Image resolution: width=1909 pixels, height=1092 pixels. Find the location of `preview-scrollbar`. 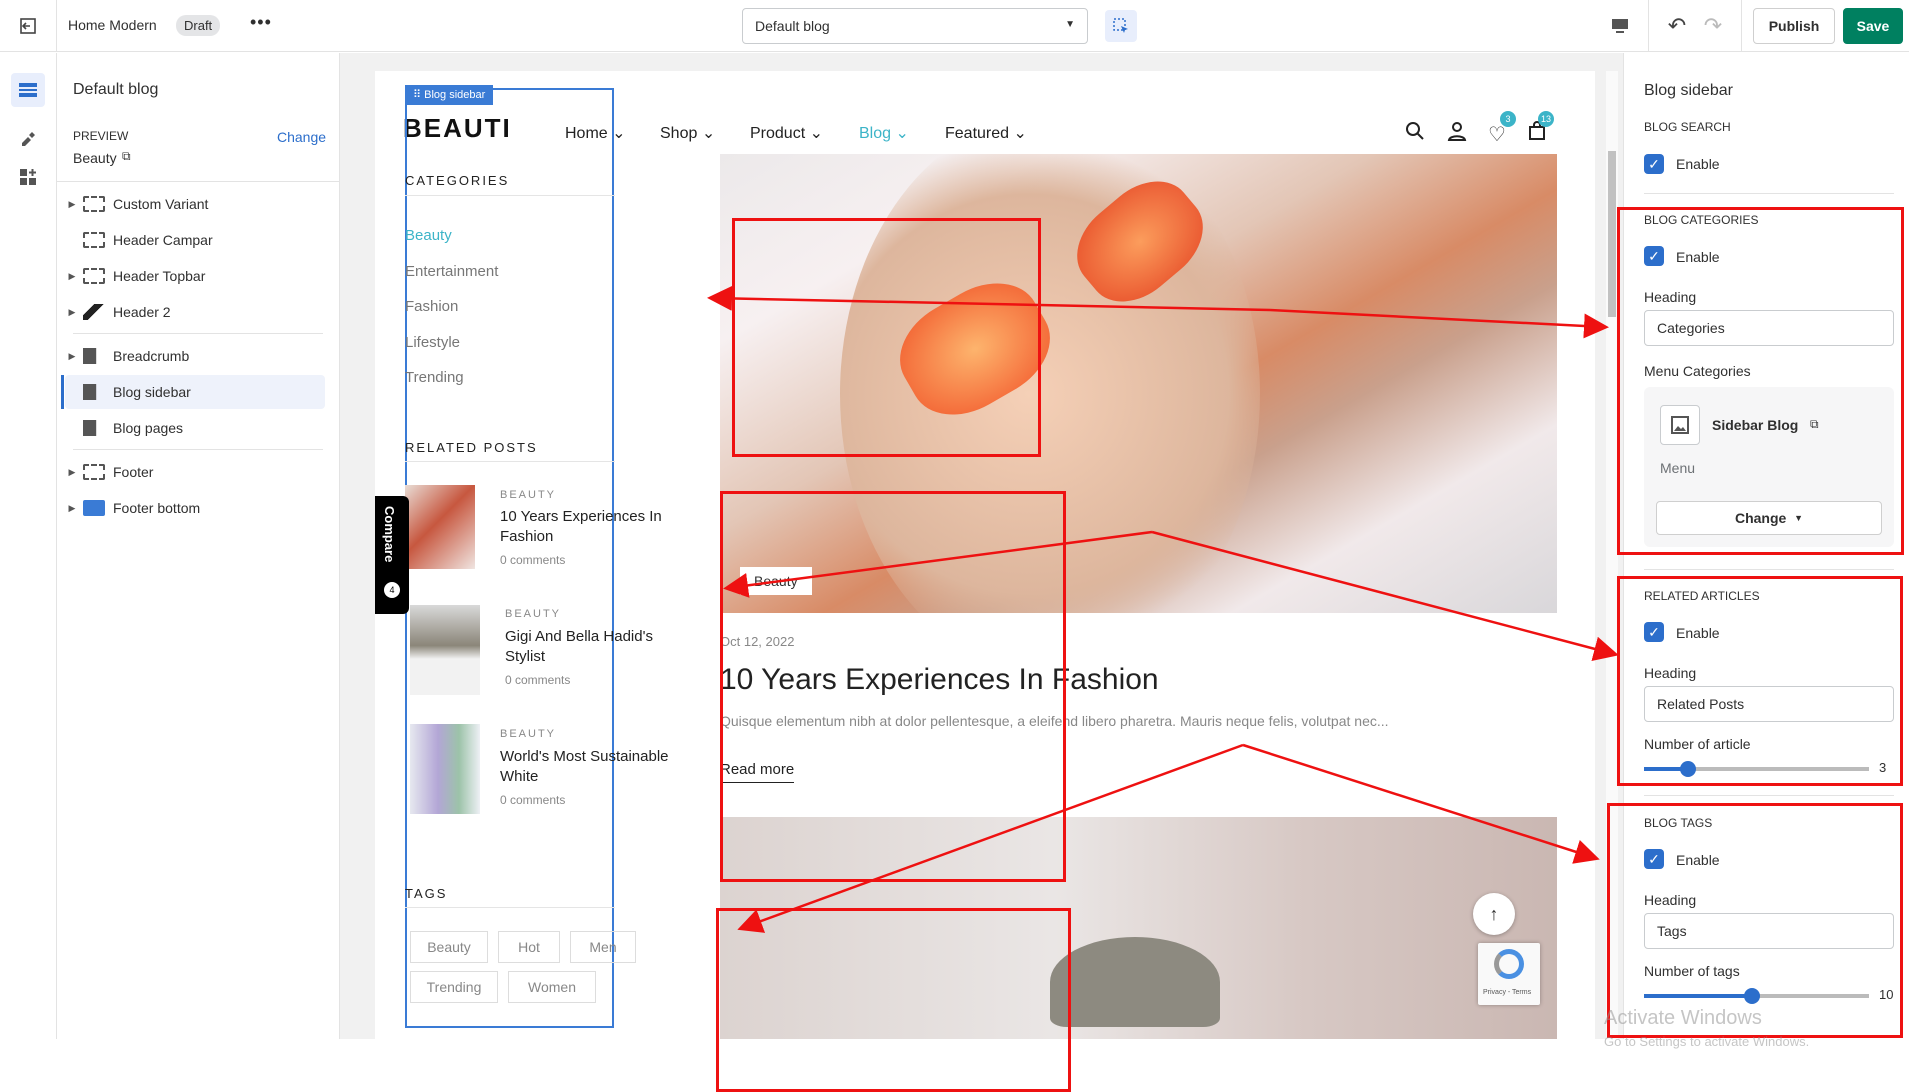

preview-scrollbar is located at coordinates (1612, 555).